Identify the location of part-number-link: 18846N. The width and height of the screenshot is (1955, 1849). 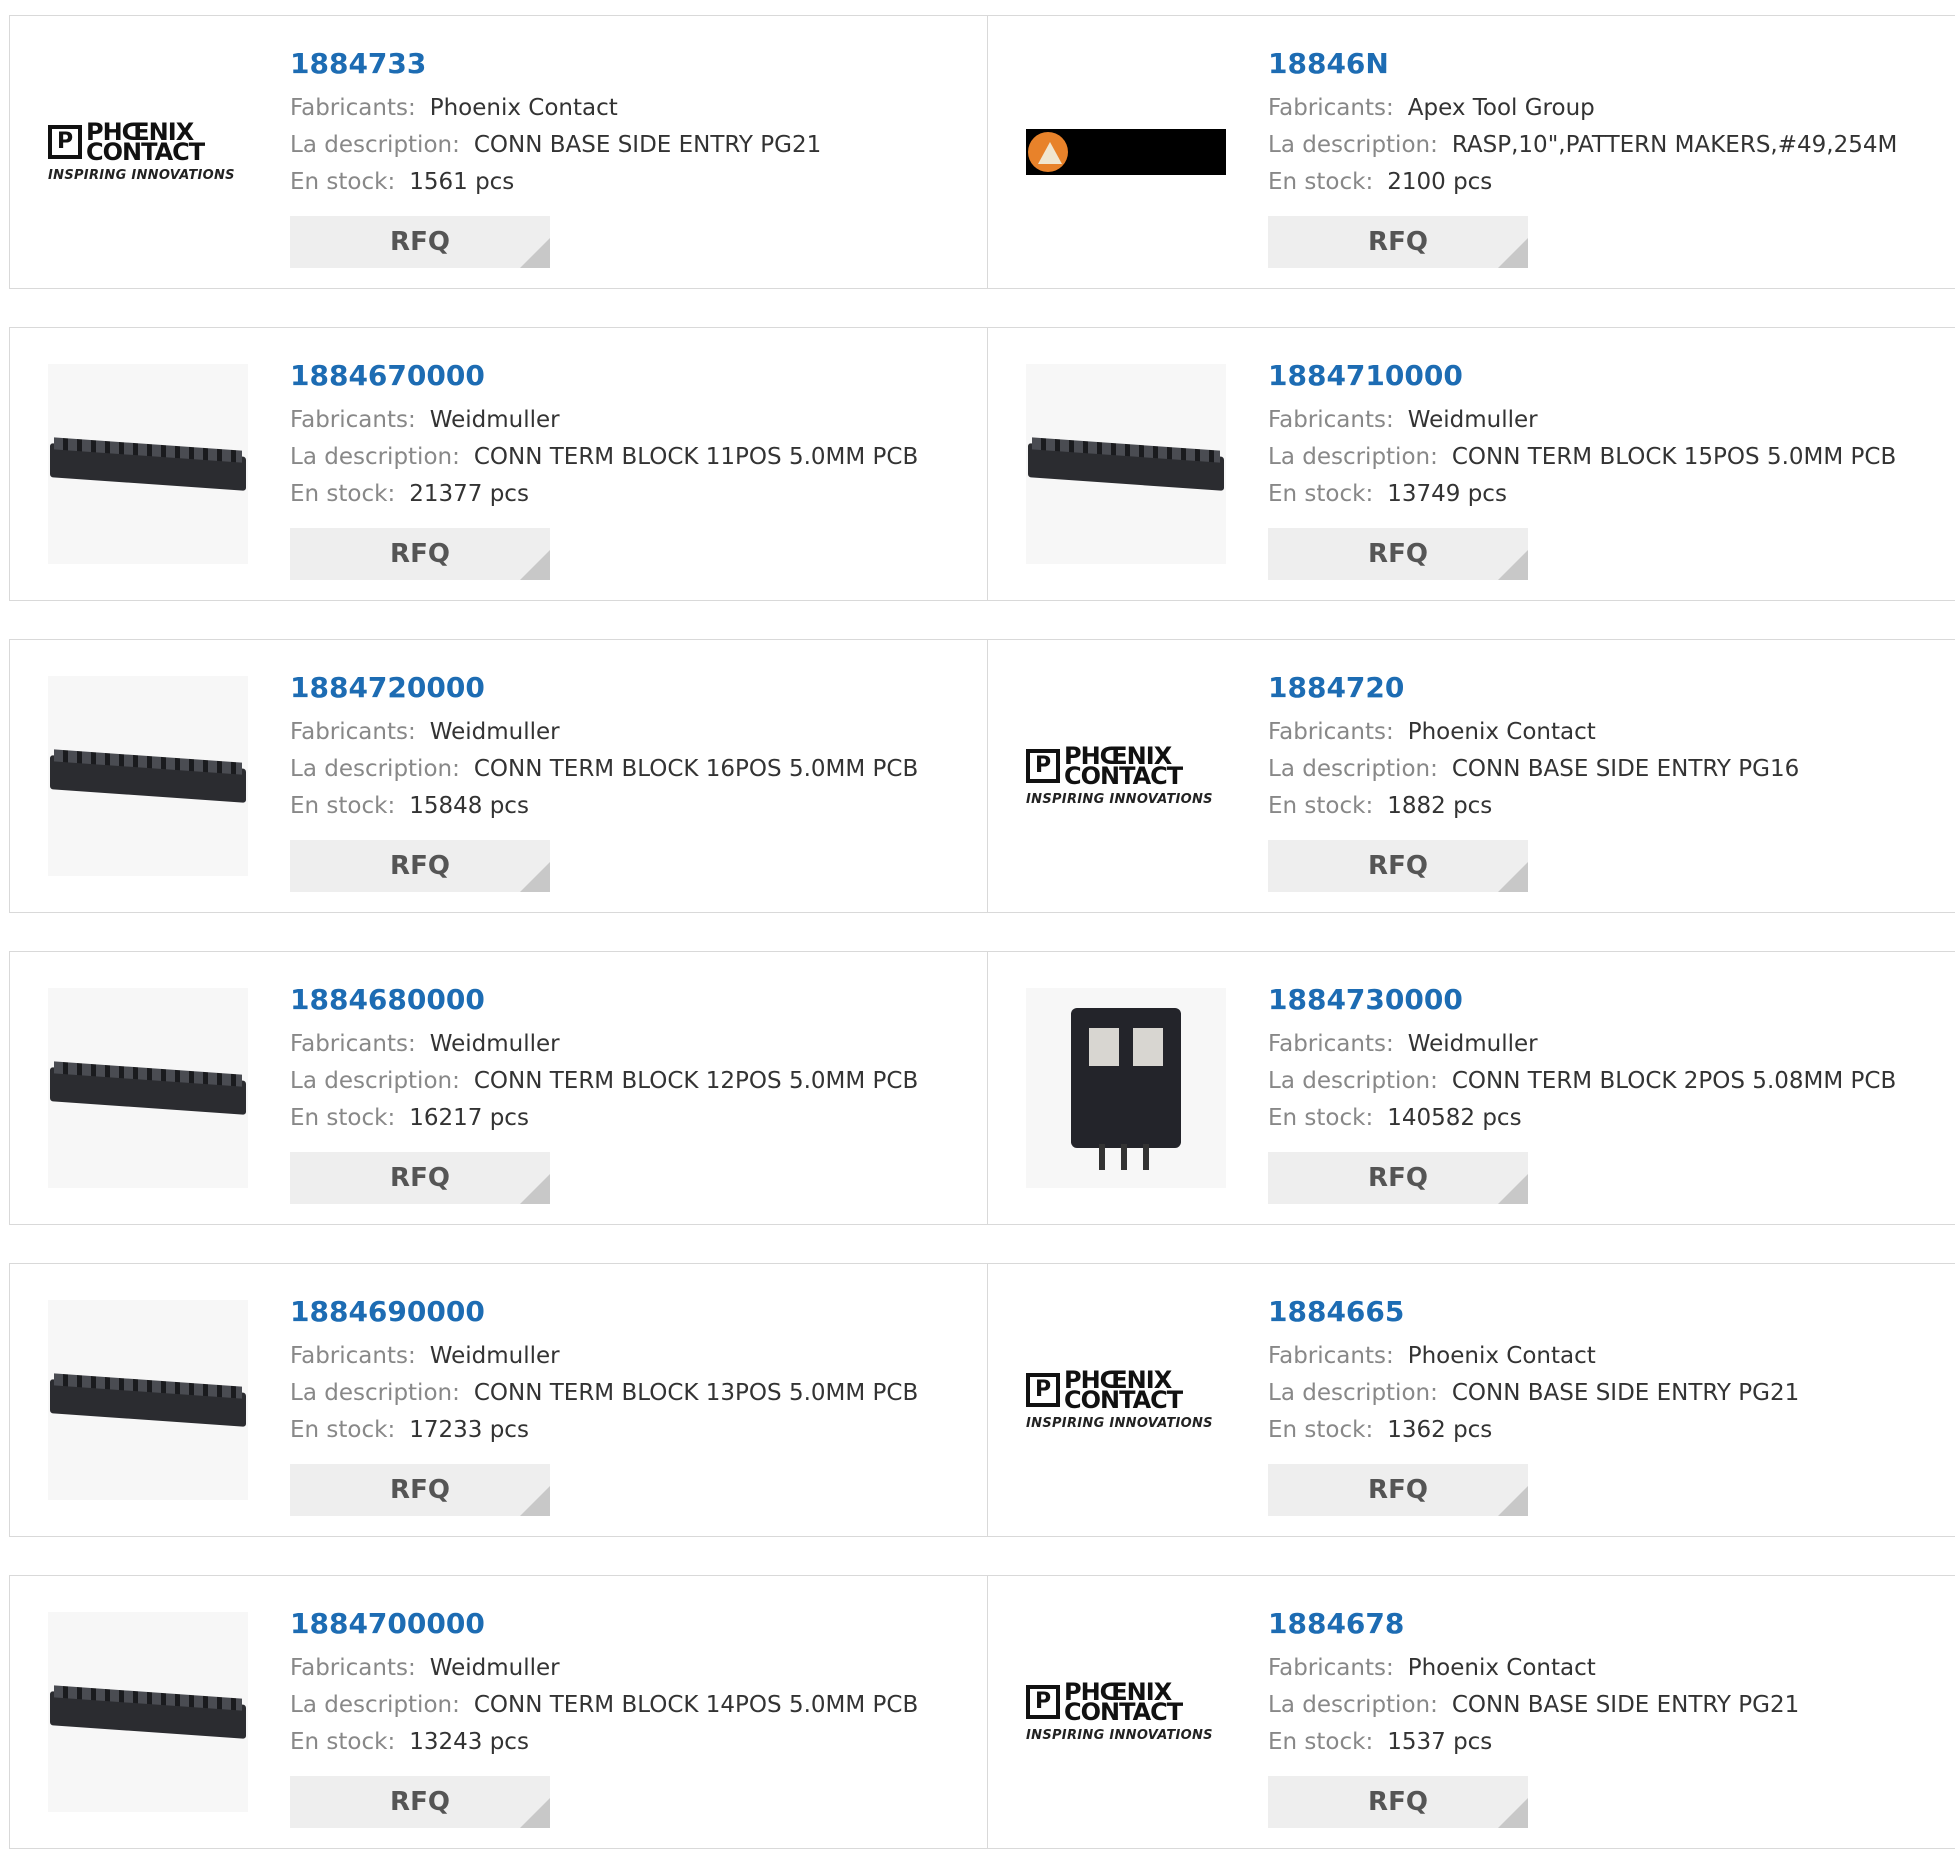
(1582, 64).